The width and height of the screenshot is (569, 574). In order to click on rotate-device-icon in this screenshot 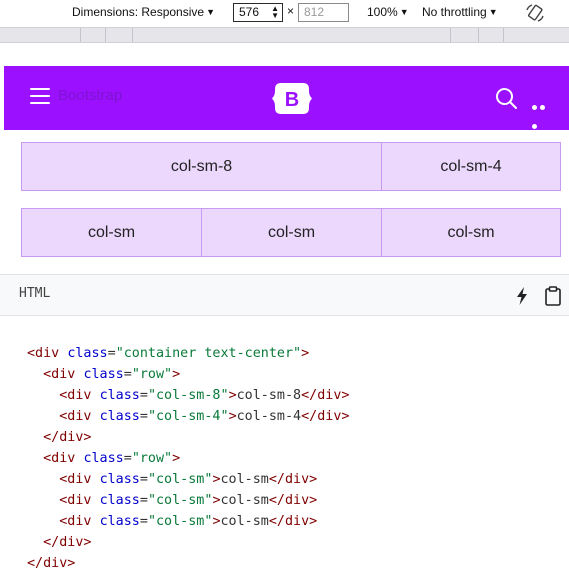, I will do `click(535, 13)`.